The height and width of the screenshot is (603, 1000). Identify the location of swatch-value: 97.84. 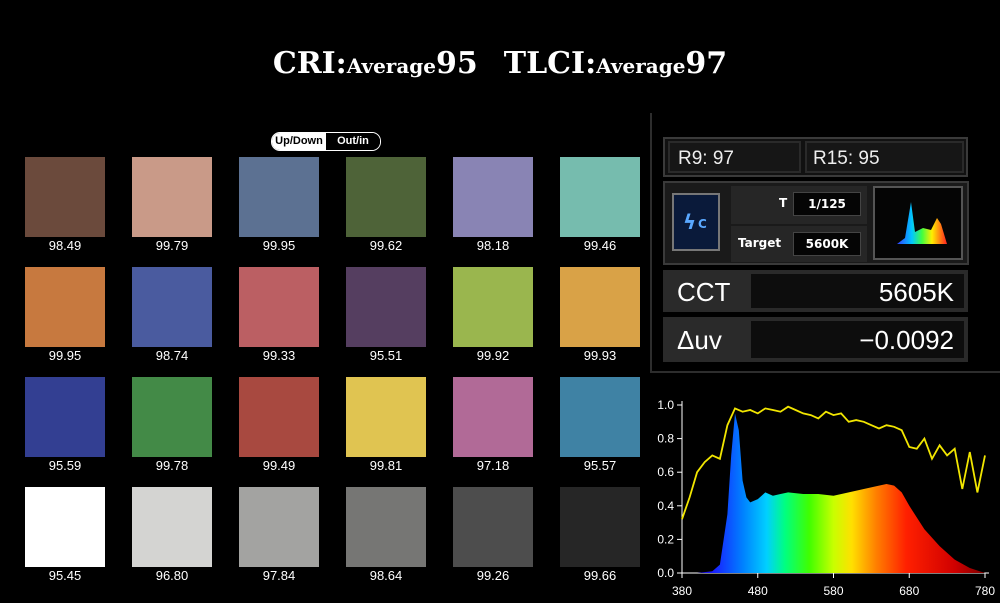
(279, 575).